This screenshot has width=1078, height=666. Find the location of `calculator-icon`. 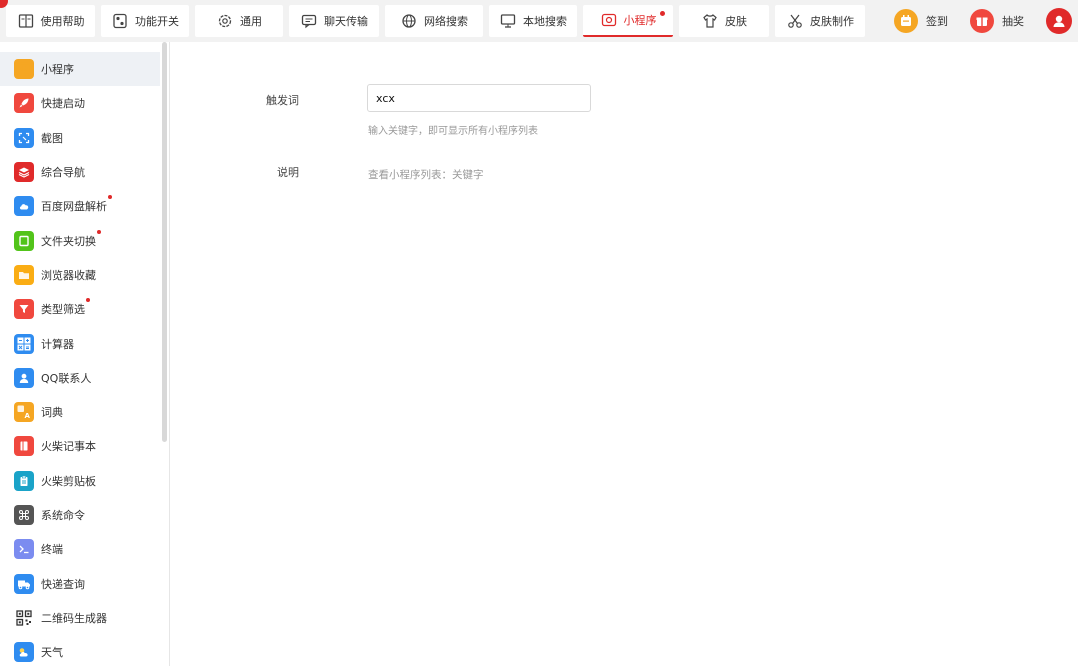

calculator-icon is located at coordinates (24, 343).